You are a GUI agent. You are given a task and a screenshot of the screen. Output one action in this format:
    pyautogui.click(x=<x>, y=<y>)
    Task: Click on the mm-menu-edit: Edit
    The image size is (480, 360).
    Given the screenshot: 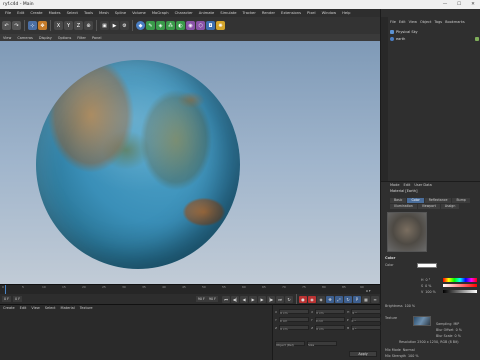 What is the action you would take?
    pyautogui.click(x=23, y=308)
    